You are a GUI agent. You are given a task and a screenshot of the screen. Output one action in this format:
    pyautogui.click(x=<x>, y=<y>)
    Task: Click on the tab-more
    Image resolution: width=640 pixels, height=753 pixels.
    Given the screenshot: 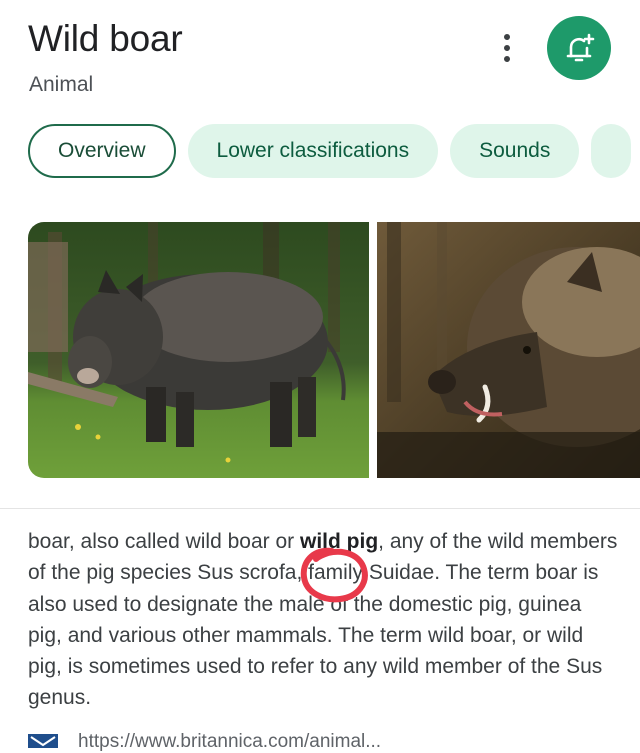 What is the action you would take?
    pyautogui.click(x=611, y=151)
    